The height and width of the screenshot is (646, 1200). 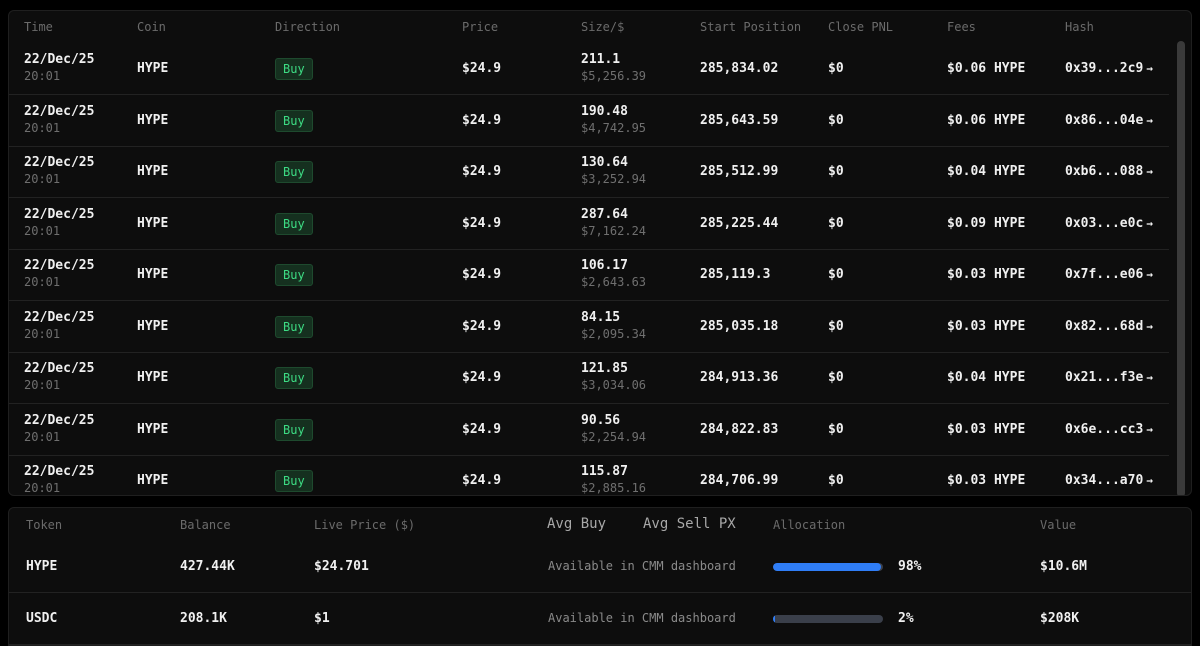 I want to click on trade-fees: $0.04 HYPE, so click(x=986, y=377).